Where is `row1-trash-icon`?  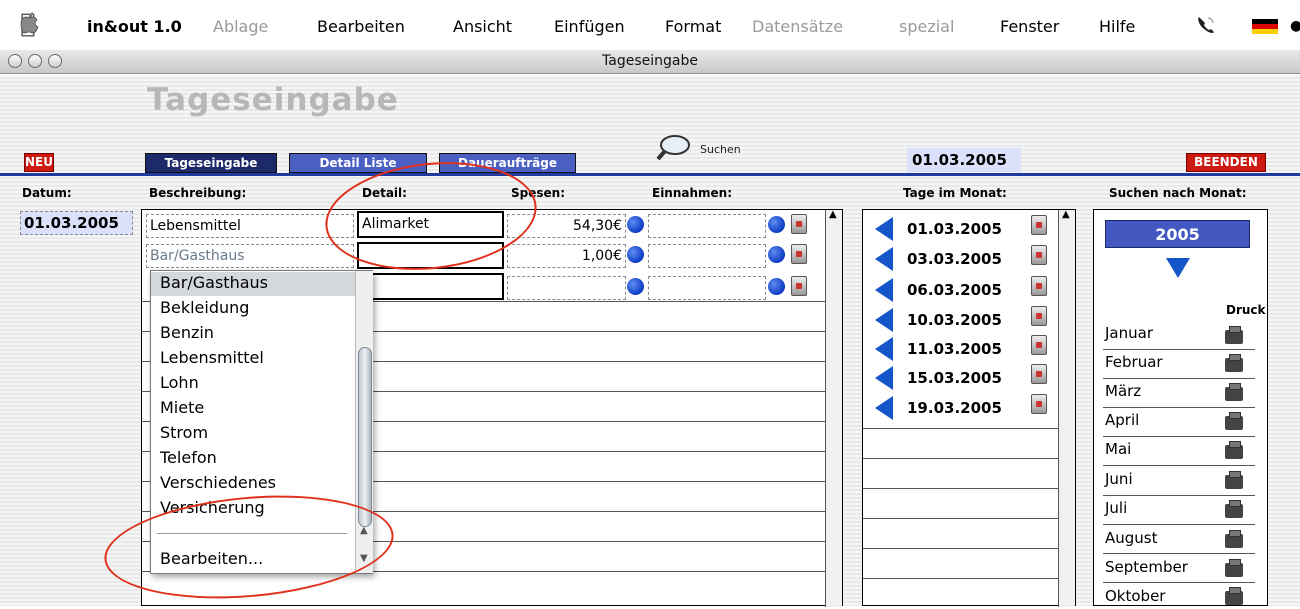 row1-trash-icon is located at coordinates (799, 224).